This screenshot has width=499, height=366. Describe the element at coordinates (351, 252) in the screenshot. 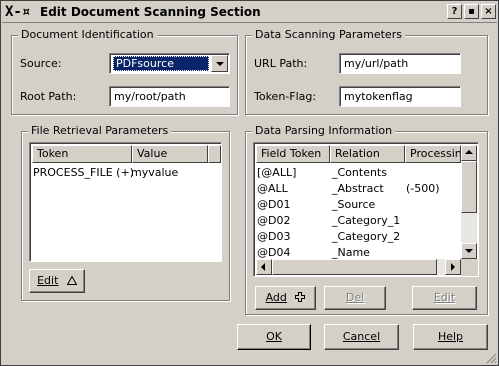

I see `relation-cell: _Name` at that location.